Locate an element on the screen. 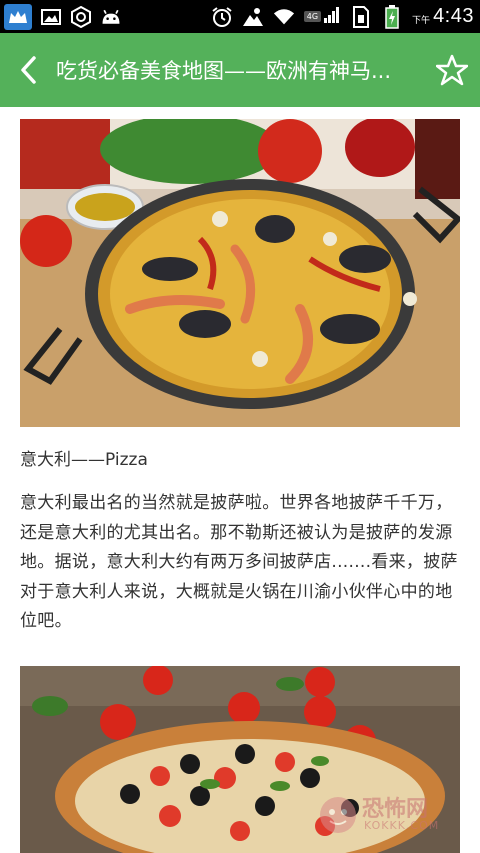  hexagon-icon is located at coordinates (81, 16).